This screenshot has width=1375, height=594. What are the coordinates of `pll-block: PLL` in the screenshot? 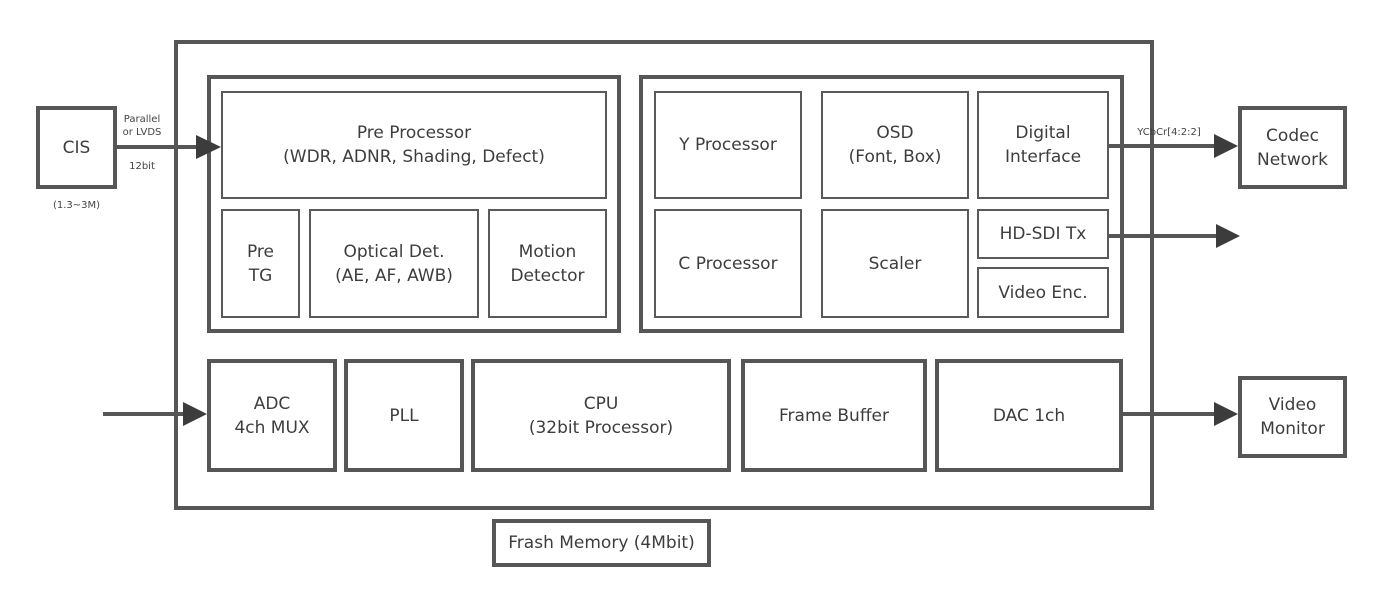 It's located at (404, 415).